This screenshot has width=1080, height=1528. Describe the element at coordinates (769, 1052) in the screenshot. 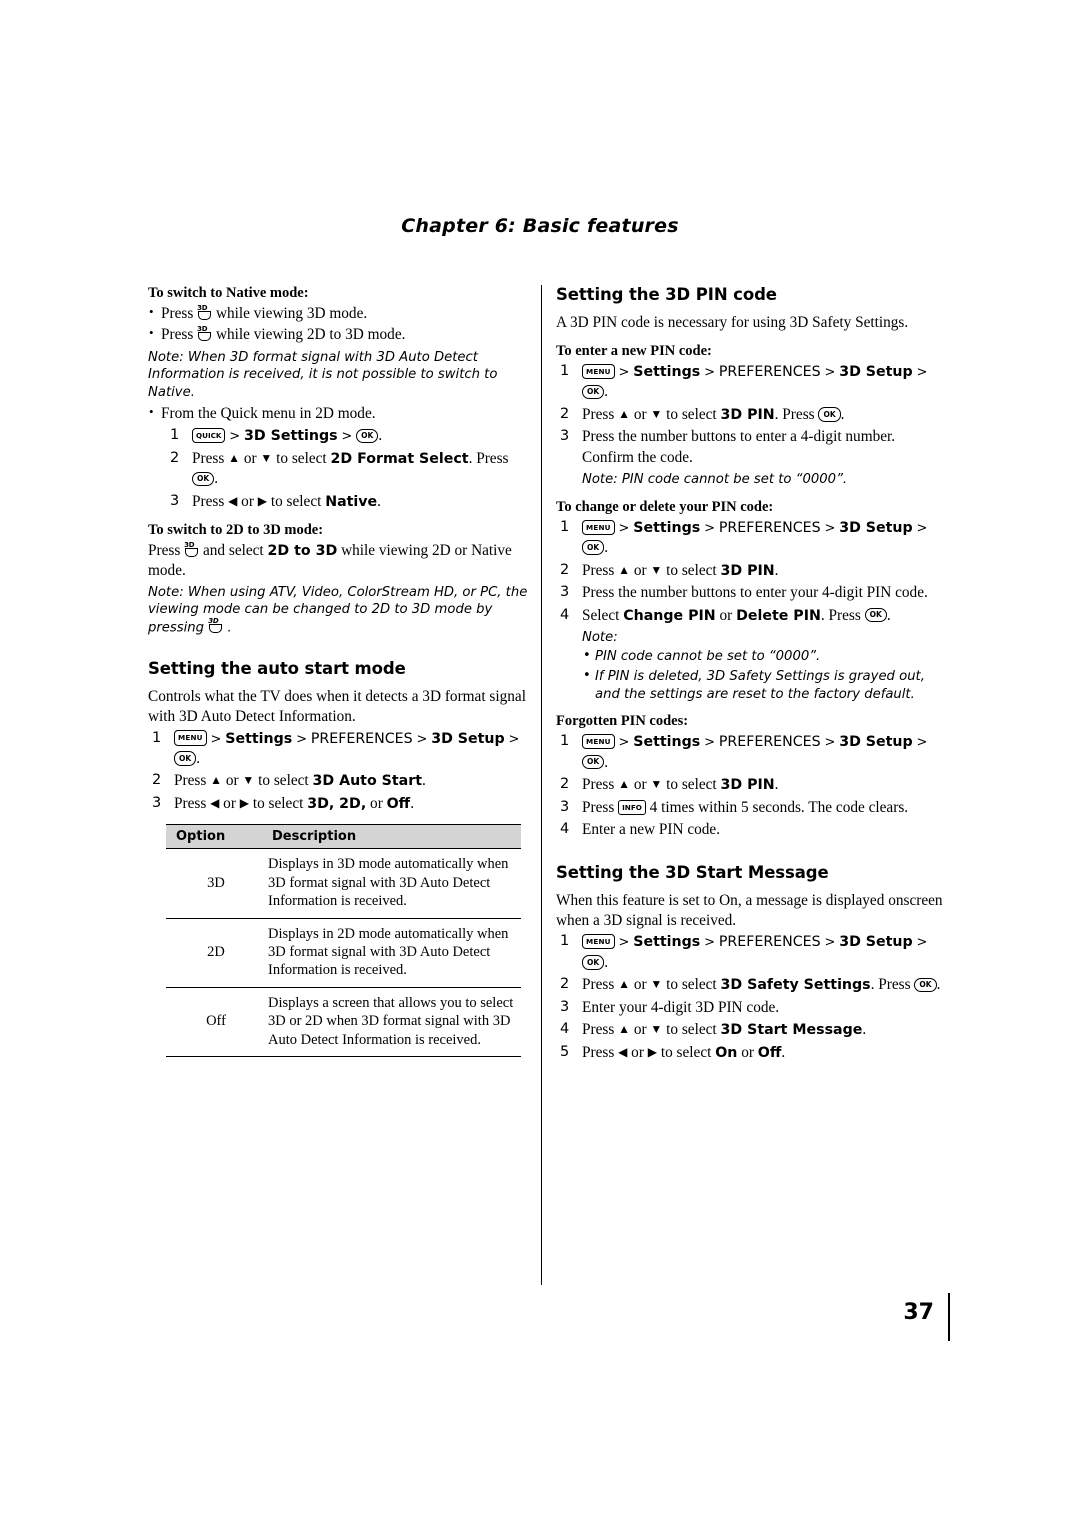

I see `option-off: Off` at that location.